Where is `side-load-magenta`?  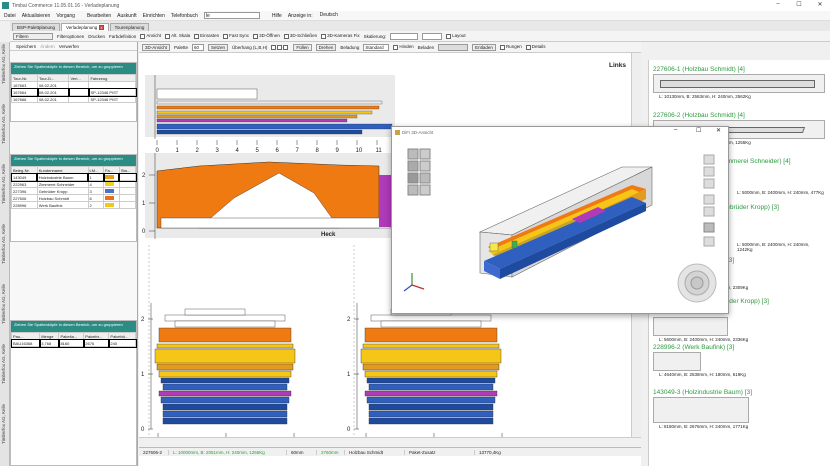
side-load-magenta is located at coordinates (385, 201).